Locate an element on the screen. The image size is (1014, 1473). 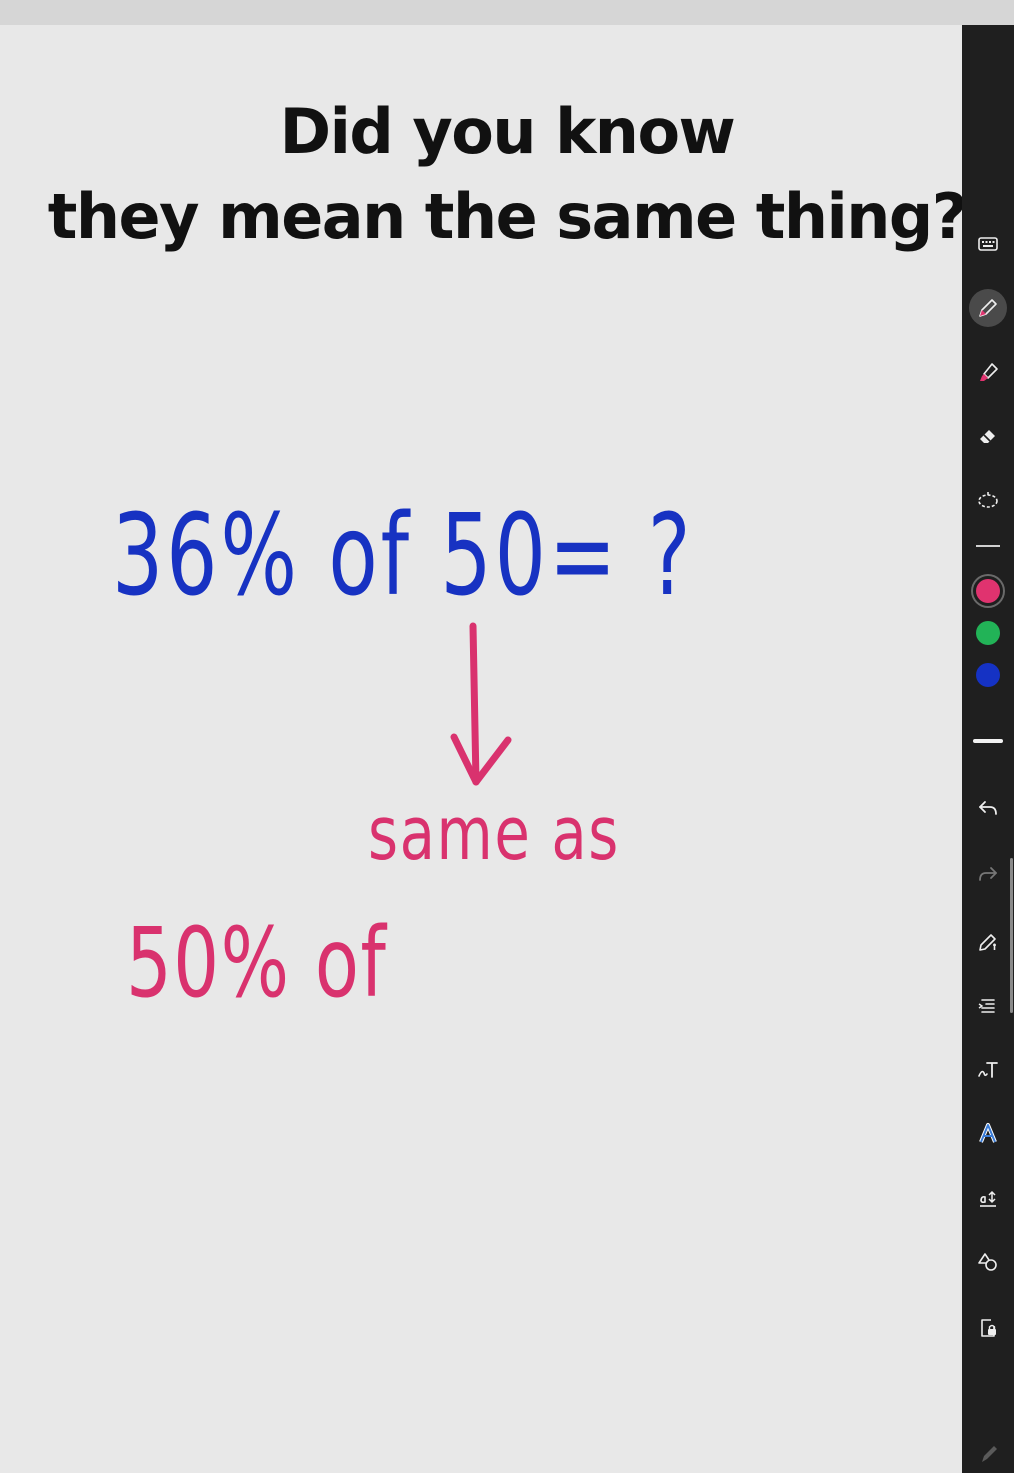
highlighter-icon is located at coordinates (988, 372).